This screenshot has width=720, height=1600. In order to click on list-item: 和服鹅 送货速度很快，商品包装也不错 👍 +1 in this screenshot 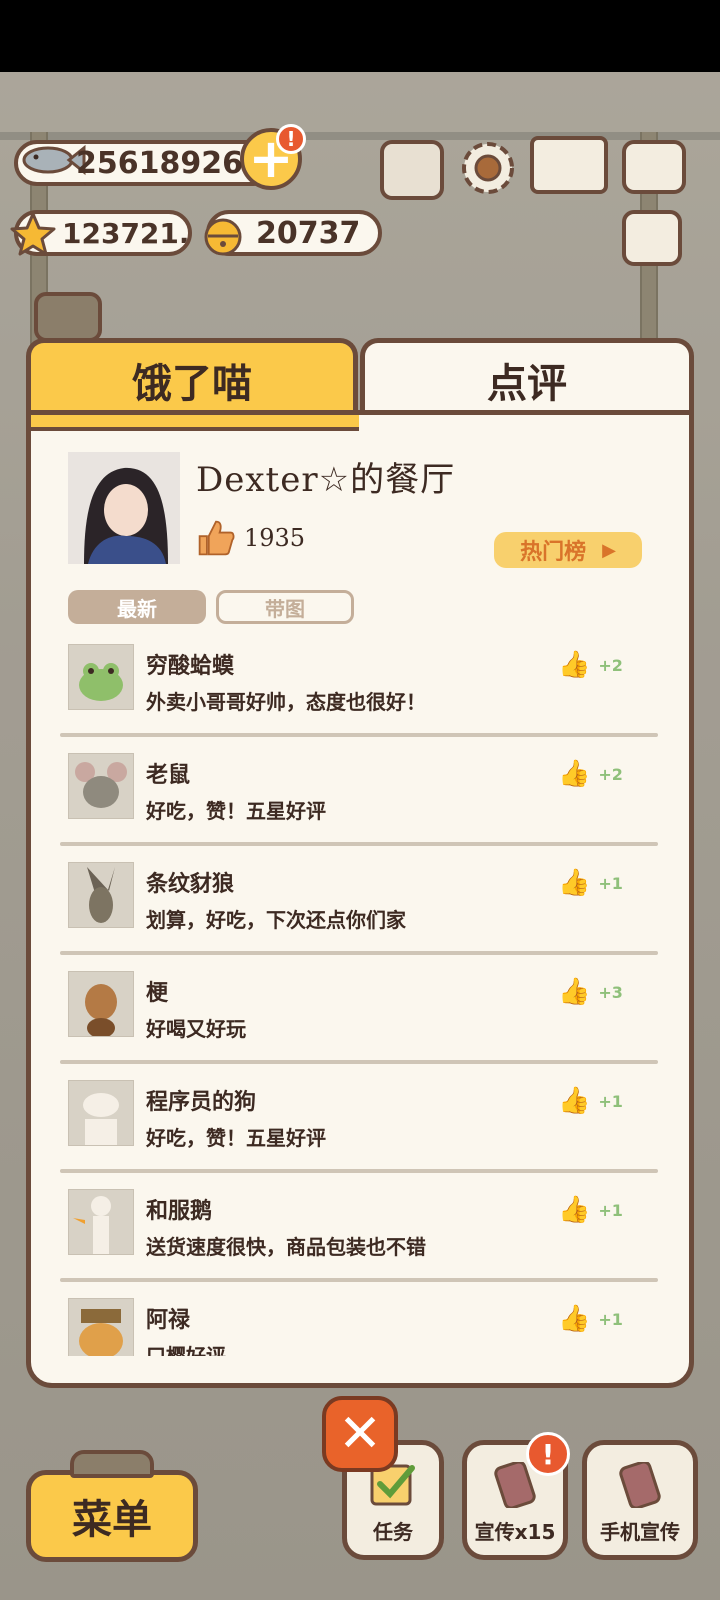, I will do `click(358, 1237)`.